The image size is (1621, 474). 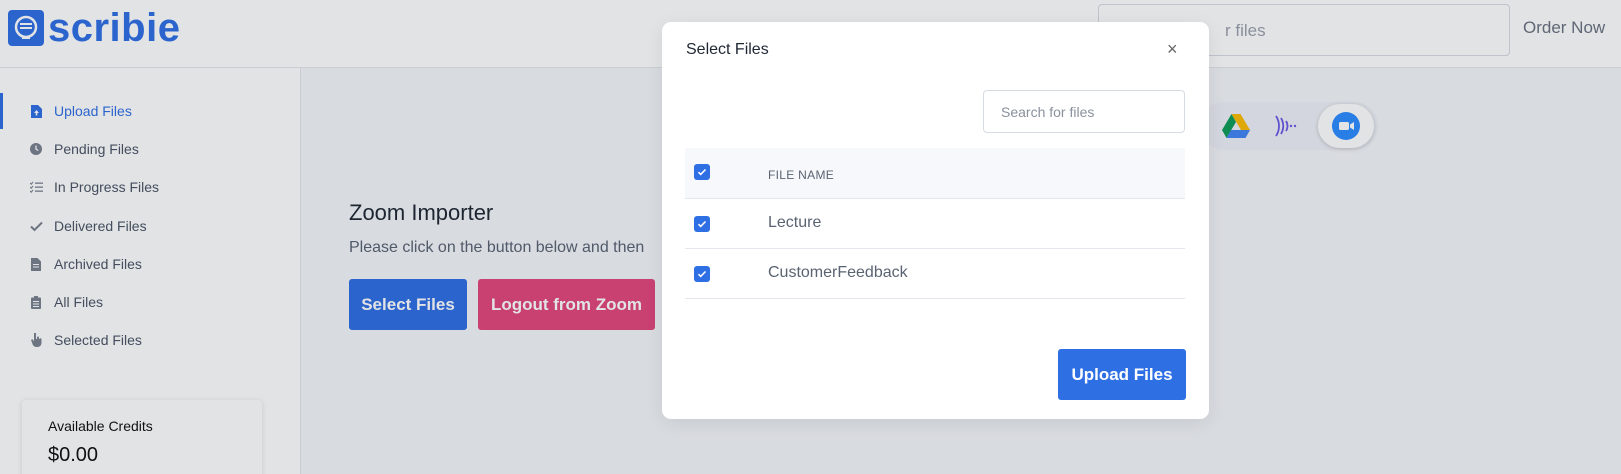 I want to click on table-row: Lecture, so click(x=935, y=224).